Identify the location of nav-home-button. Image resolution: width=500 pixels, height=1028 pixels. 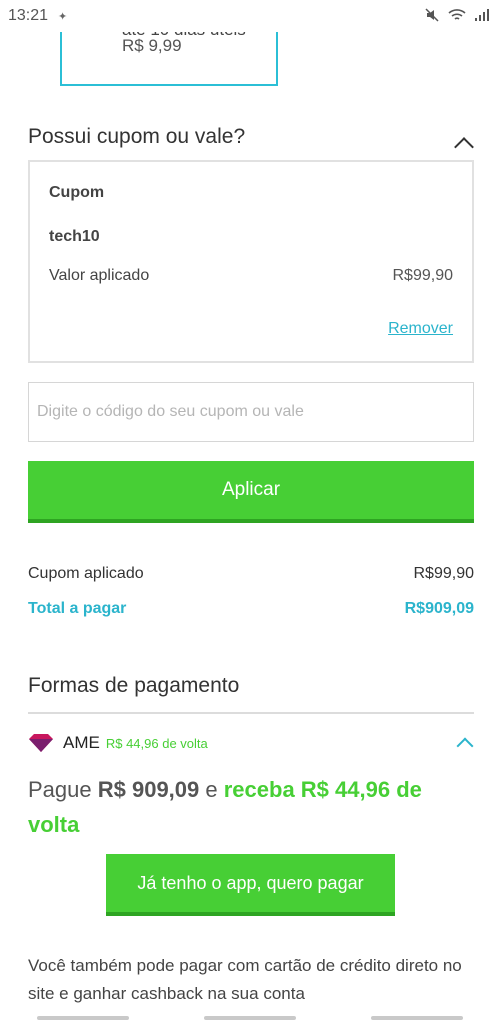
(249, 1018).